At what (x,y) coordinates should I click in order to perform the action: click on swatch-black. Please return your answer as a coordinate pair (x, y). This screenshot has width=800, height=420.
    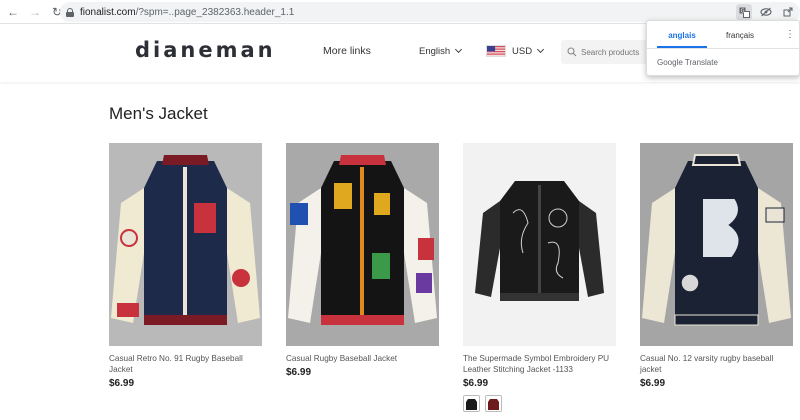
    Looking at the image, I should click on (471, 404).